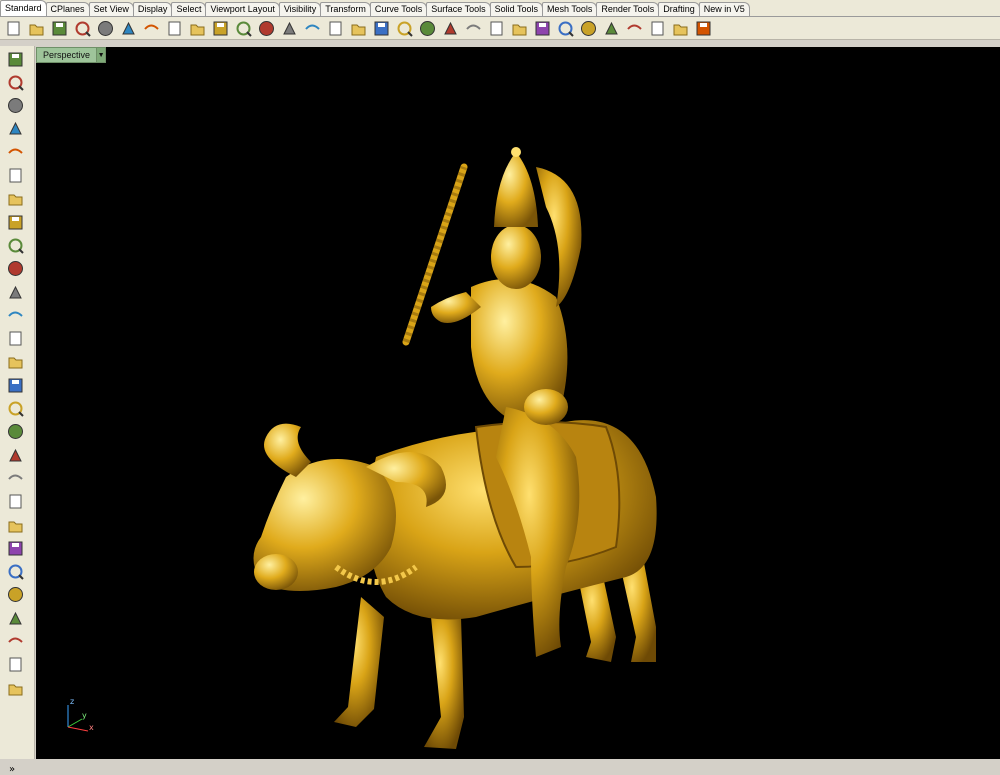 The height and width of the screenshot is (775, 1000). Describe the element at coordinates (72, 701) in the screenshot. I see `axis-z-label: z` at that location.